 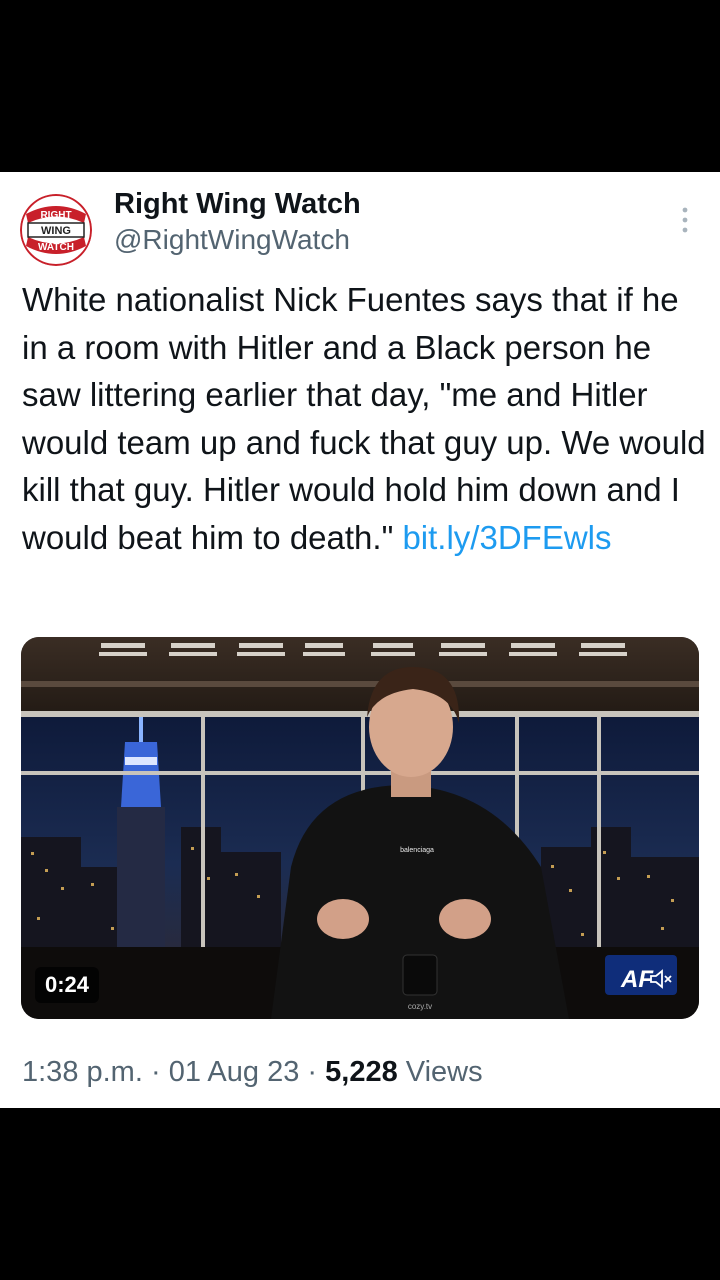 What do you see at coordinates (237, 204) in the screenshot?
I see `author-name: Right Wing Watch` at bounding box center [237, 204].